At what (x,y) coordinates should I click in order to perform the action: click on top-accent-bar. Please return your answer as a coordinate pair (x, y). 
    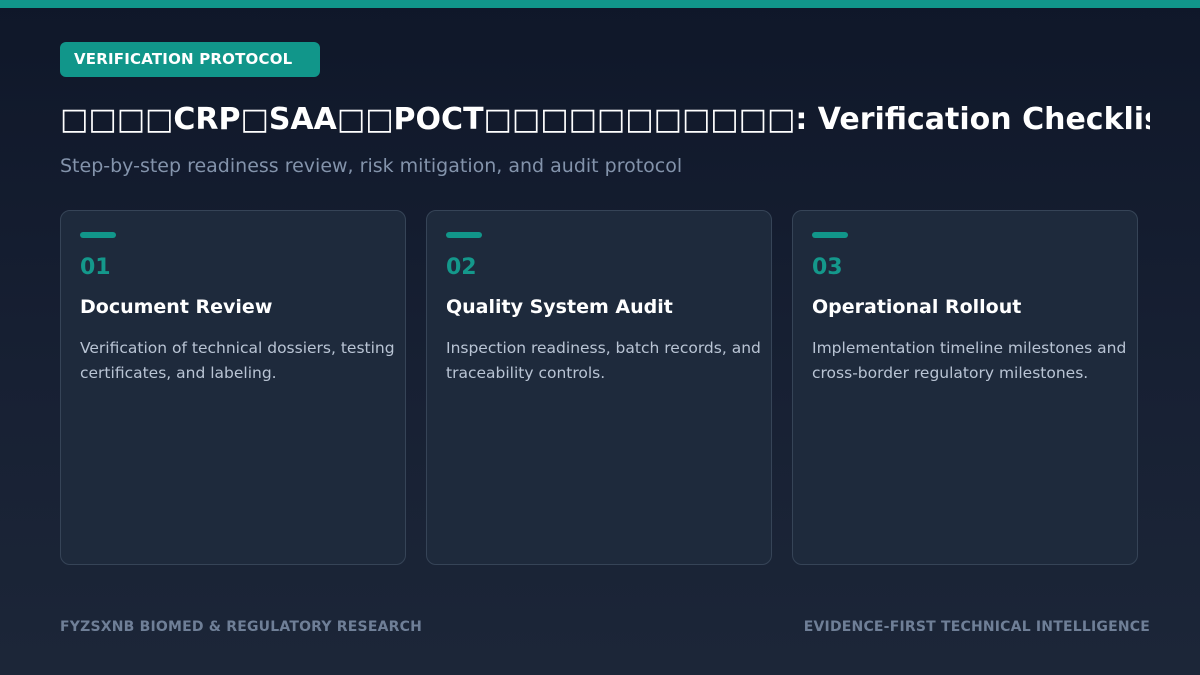
    Looking at the image, I should click on (600, 4).